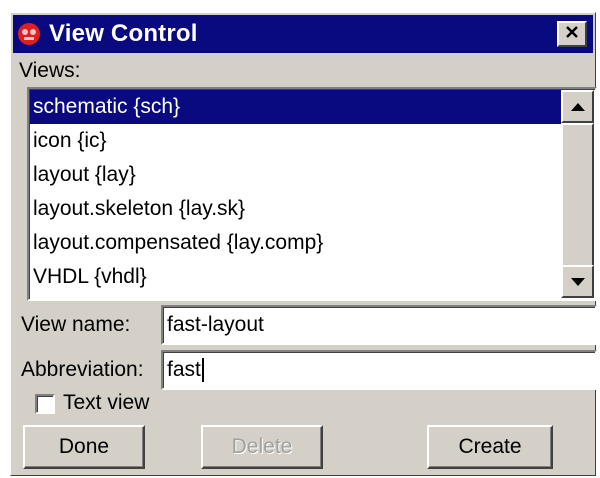  I want to click on scroll-up-button, so click(577, 106).